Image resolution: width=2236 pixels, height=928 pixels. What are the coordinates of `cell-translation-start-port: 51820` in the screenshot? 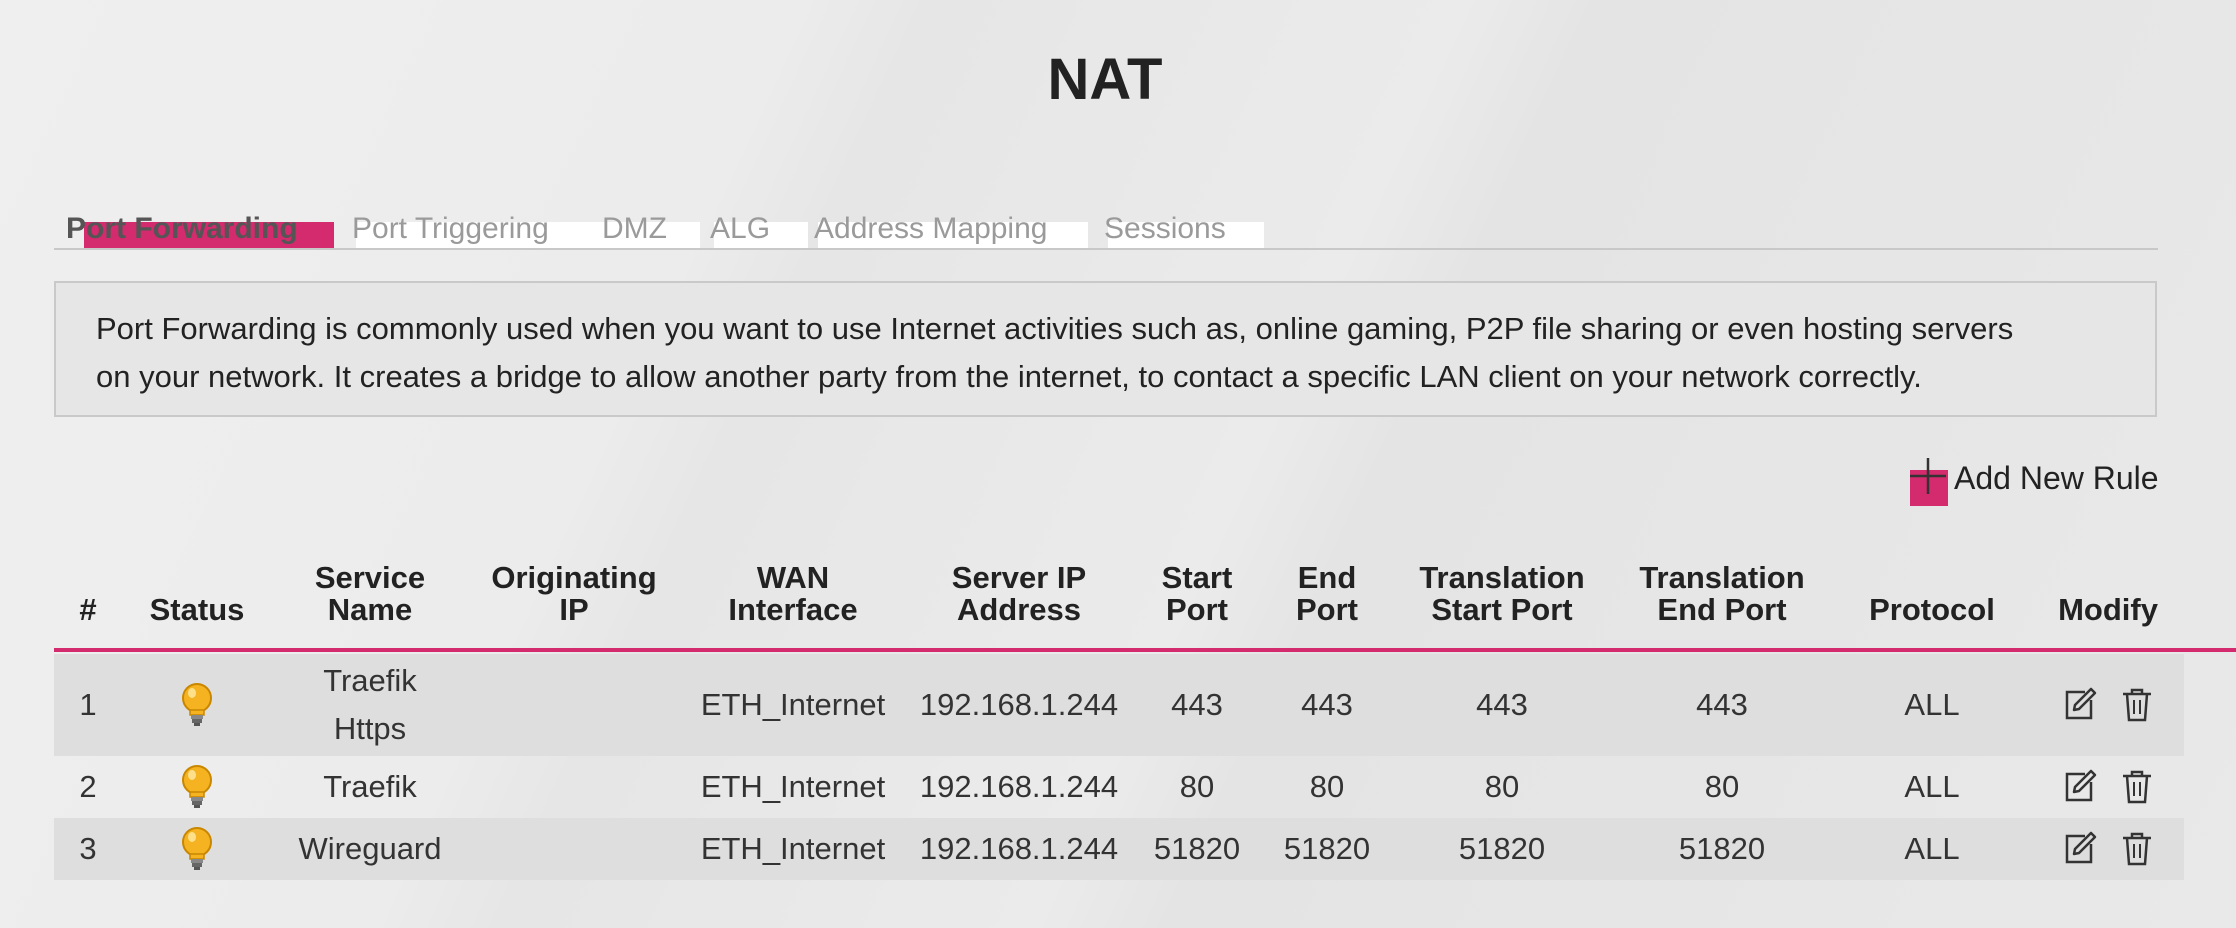 It's located at (1502, 848).